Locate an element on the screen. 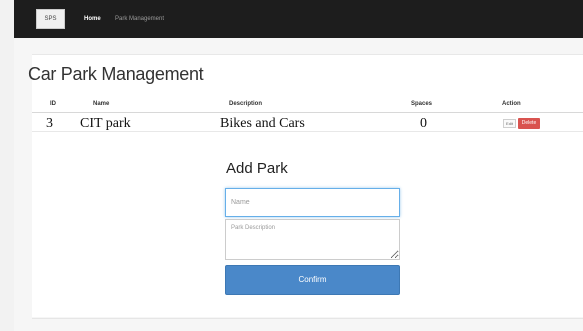 The image size is (583, 331). left-frame is located at coordinates (7, 165).